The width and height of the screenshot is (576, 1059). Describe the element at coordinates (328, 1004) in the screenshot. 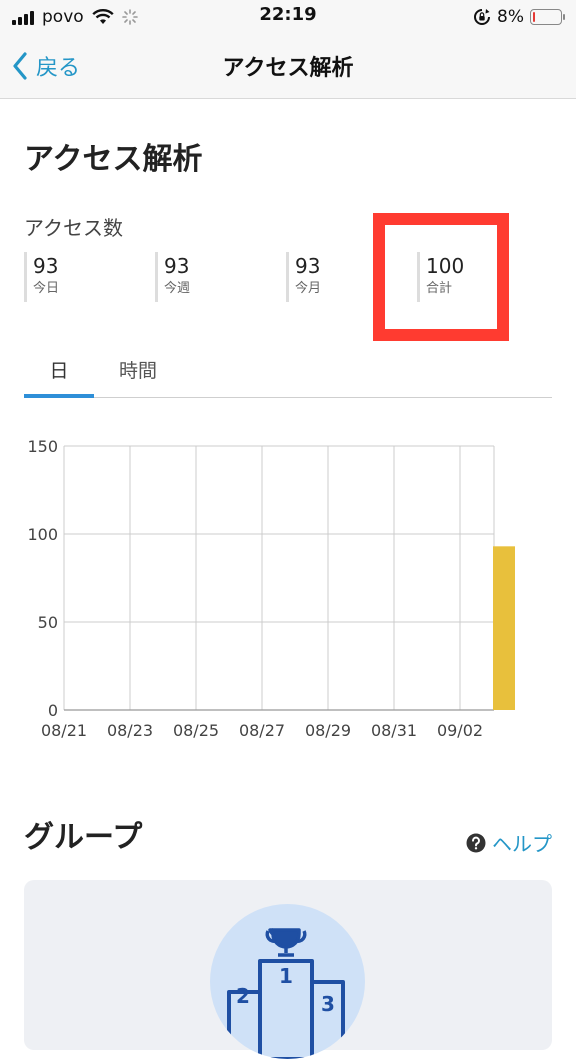

I see `podium-number-3: 3` at that location.